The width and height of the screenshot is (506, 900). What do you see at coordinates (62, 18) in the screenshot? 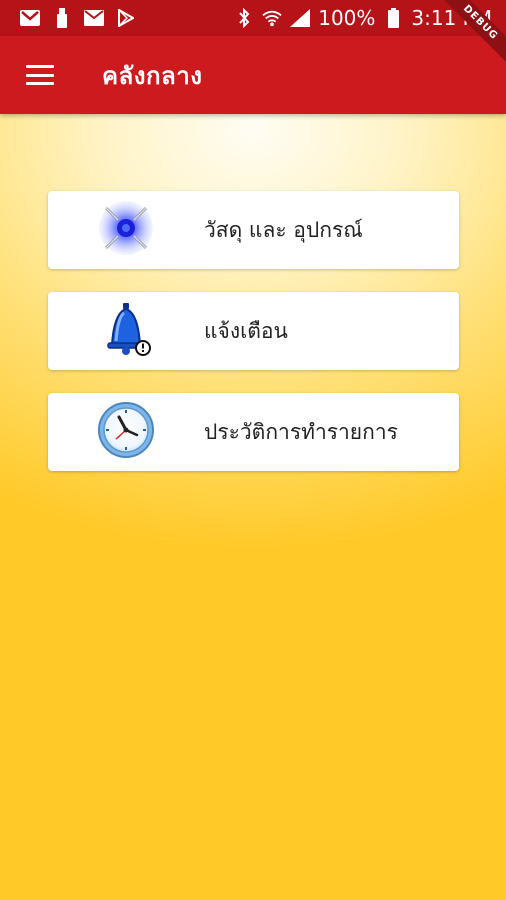
I see `usb-icon` at bounding box center [62, 18].